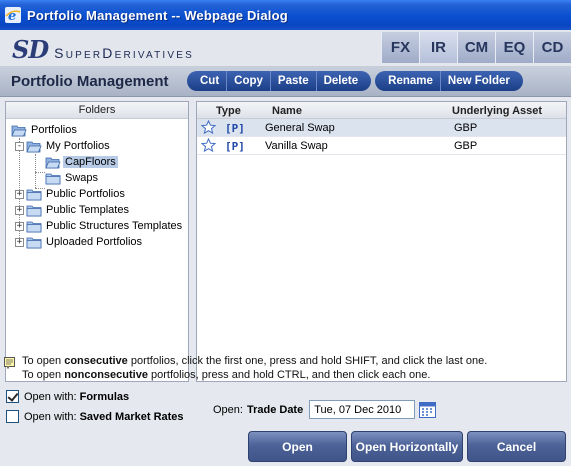  I want to click on open-with-formulas-option: Open with: Formulas, so click(67, 396).